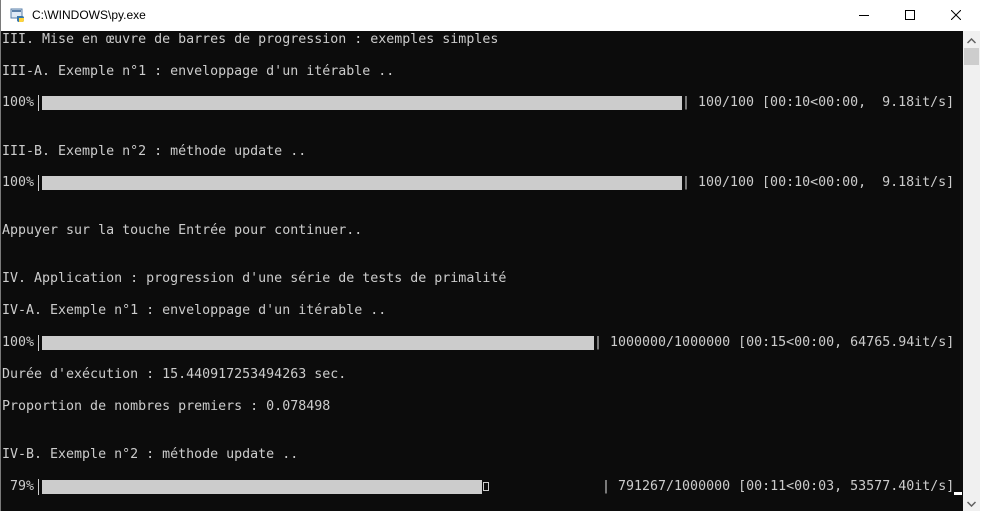 The image size is (982, 512). Describe the element at coordinates (89, 15) in the screenshot. I see `window-title: C:\WINDOWS\py.exe` at that location.